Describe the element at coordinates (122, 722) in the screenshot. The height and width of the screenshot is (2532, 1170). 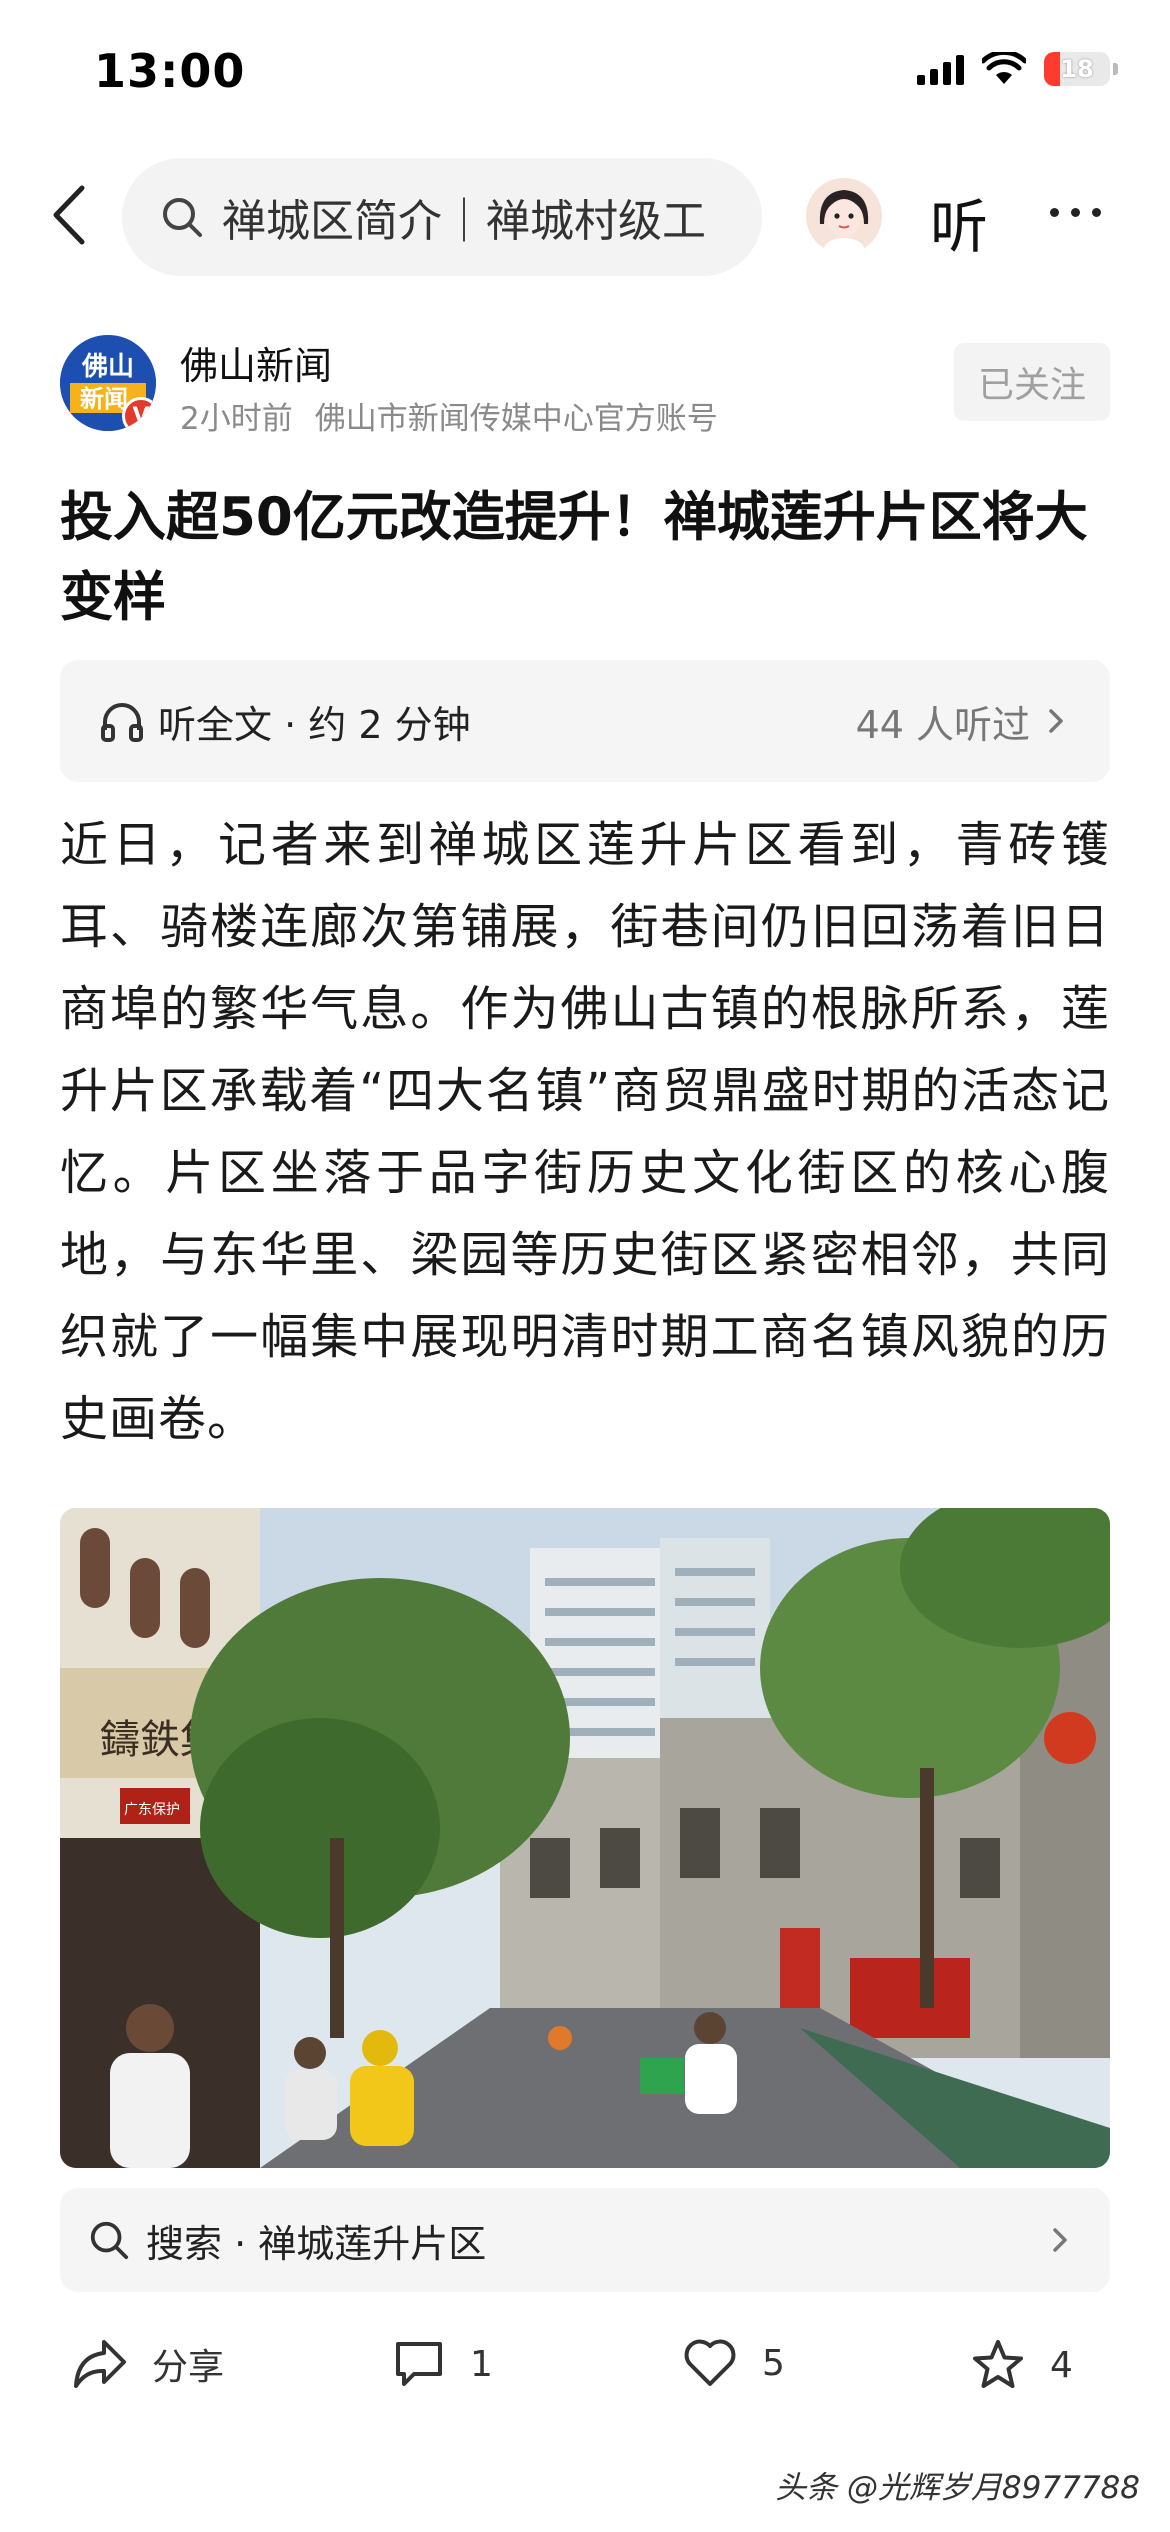
I see `headphones-icon` at that location.